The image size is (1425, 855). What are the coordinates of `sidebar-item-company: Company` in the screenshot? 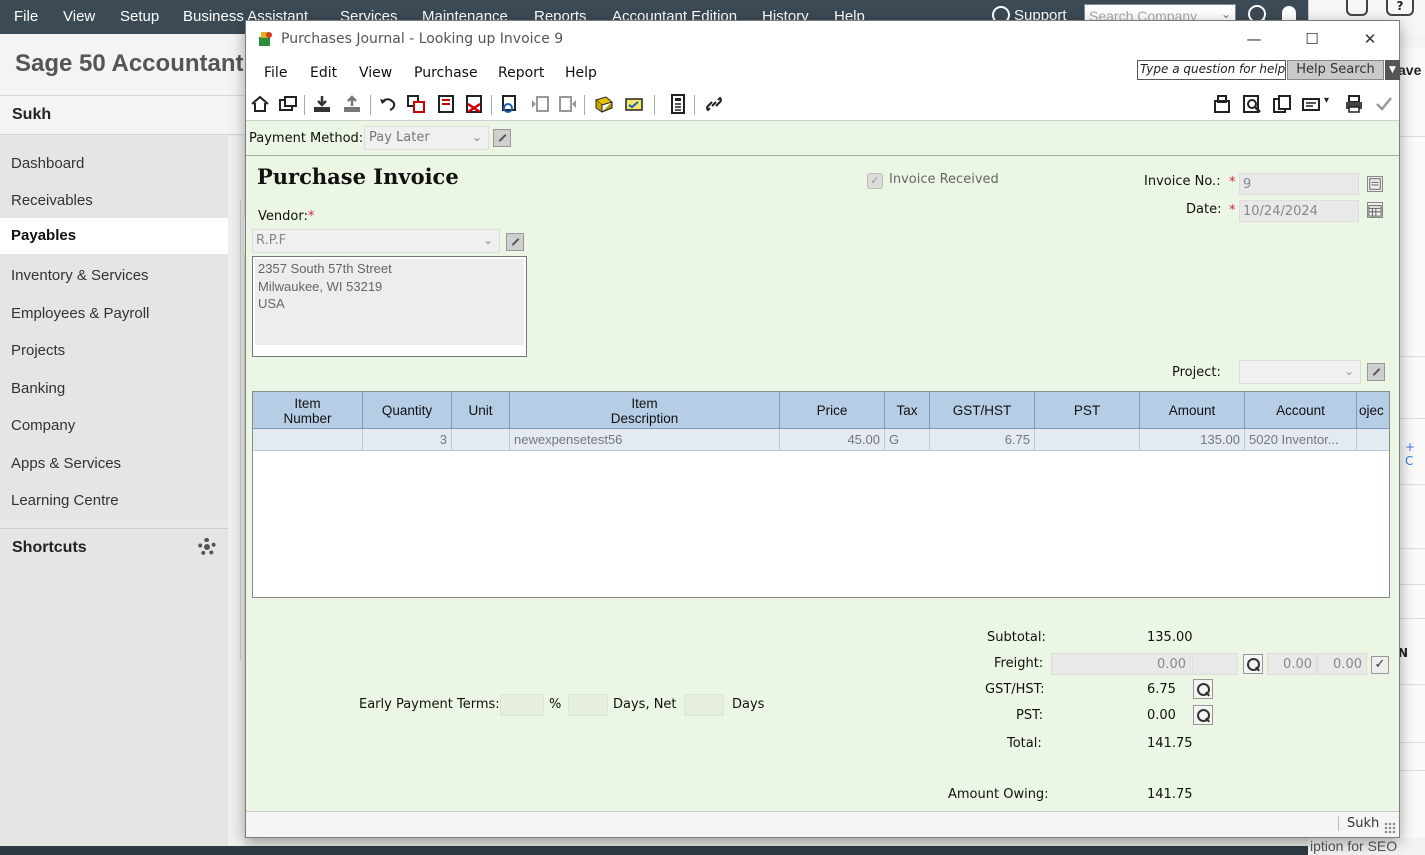 It's located at (114, 426).